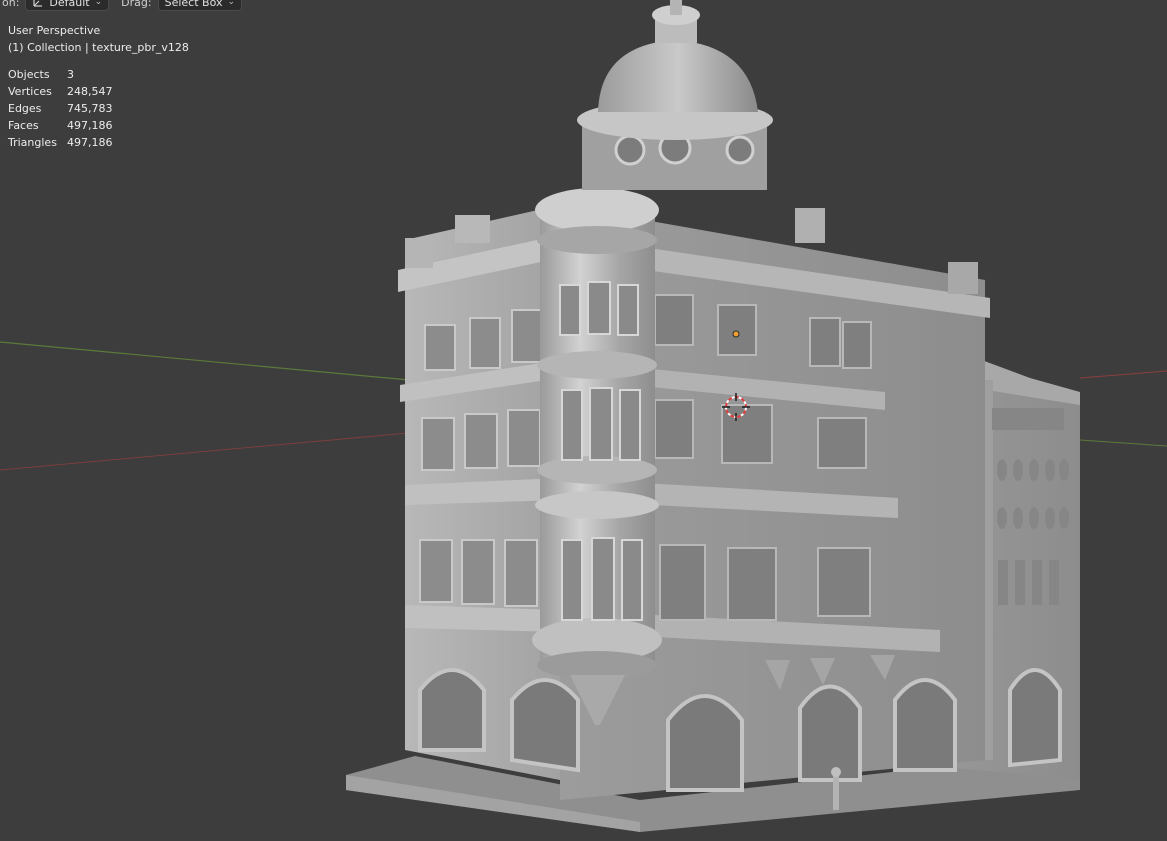 The width and height of the screenshot is (1167, 841). What do you see at coordinates (70, 74) in the screenshot?
I see `stat-value-objects: 3` at bounding box center [70, 74].